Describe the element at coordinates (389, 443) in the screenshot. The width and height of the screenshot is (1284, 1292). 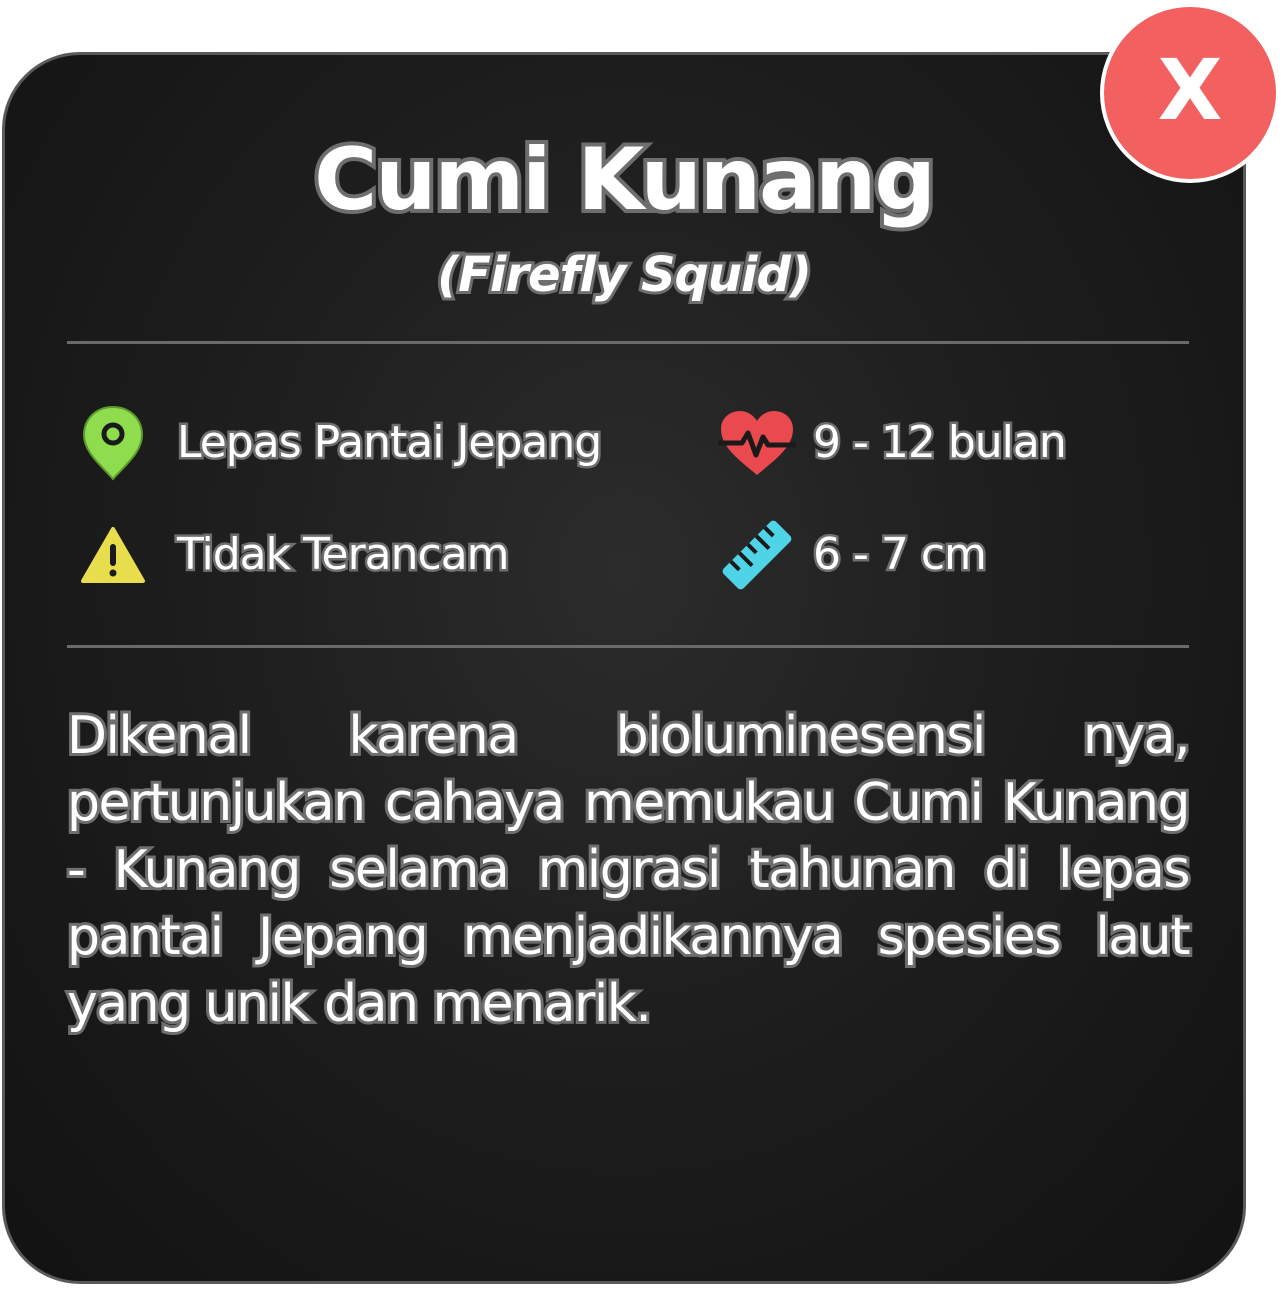
I see `stat-habitat-label: Lepas Pantai Jepang` at that location.